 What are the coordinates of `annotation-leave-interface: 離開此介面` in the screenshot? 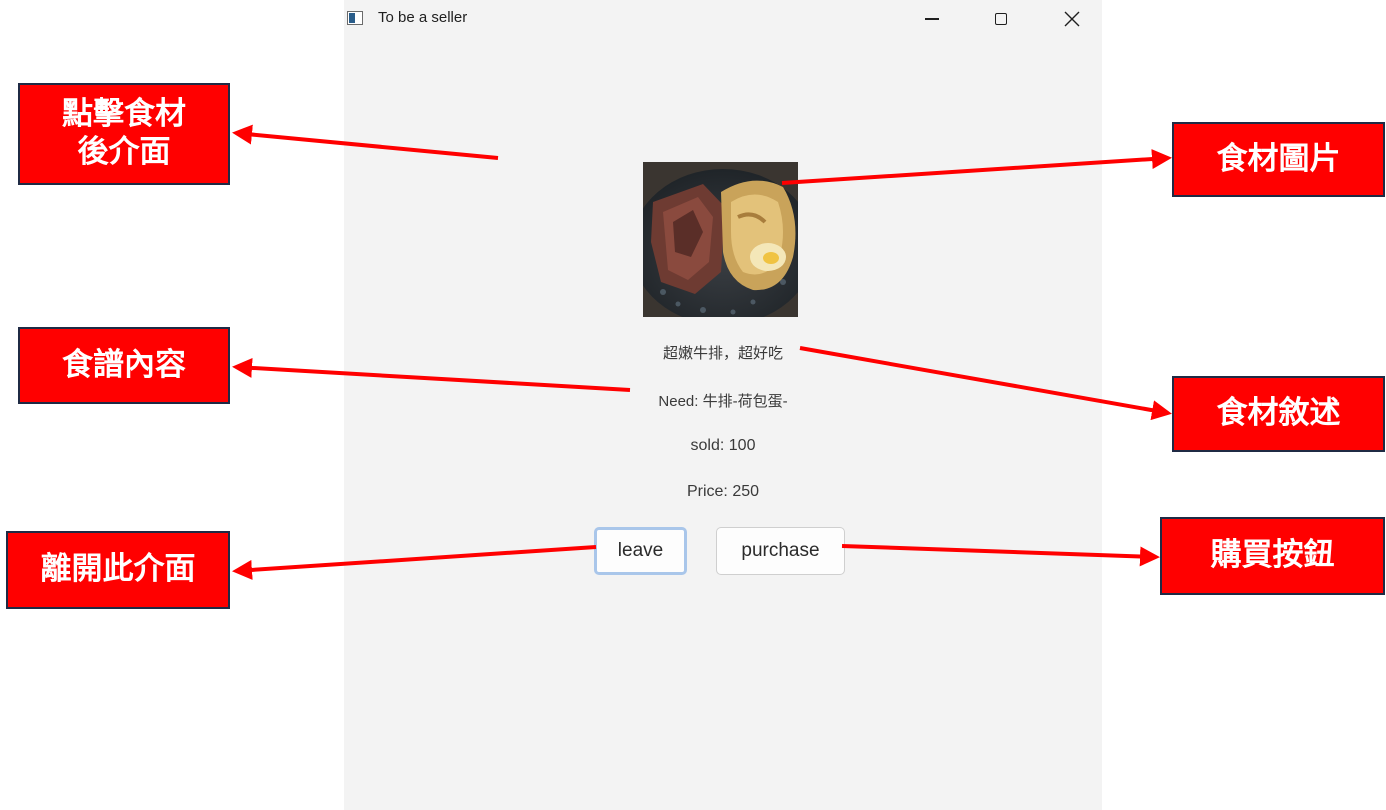 It's located at (118, 570).